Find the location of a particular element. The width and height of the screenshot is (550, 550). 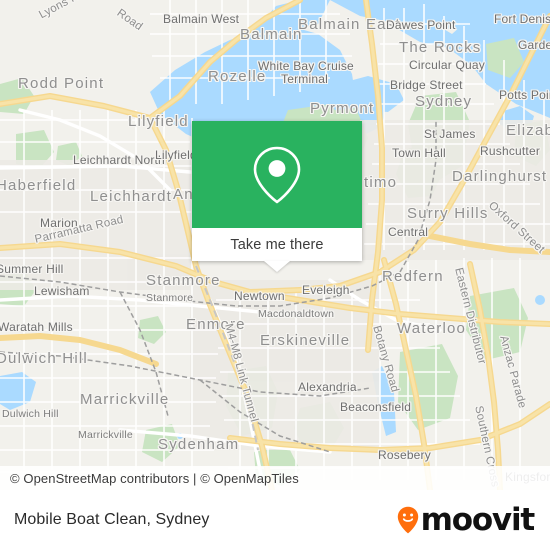

moovit-logo: moovit is located at coordinates (473, 519).